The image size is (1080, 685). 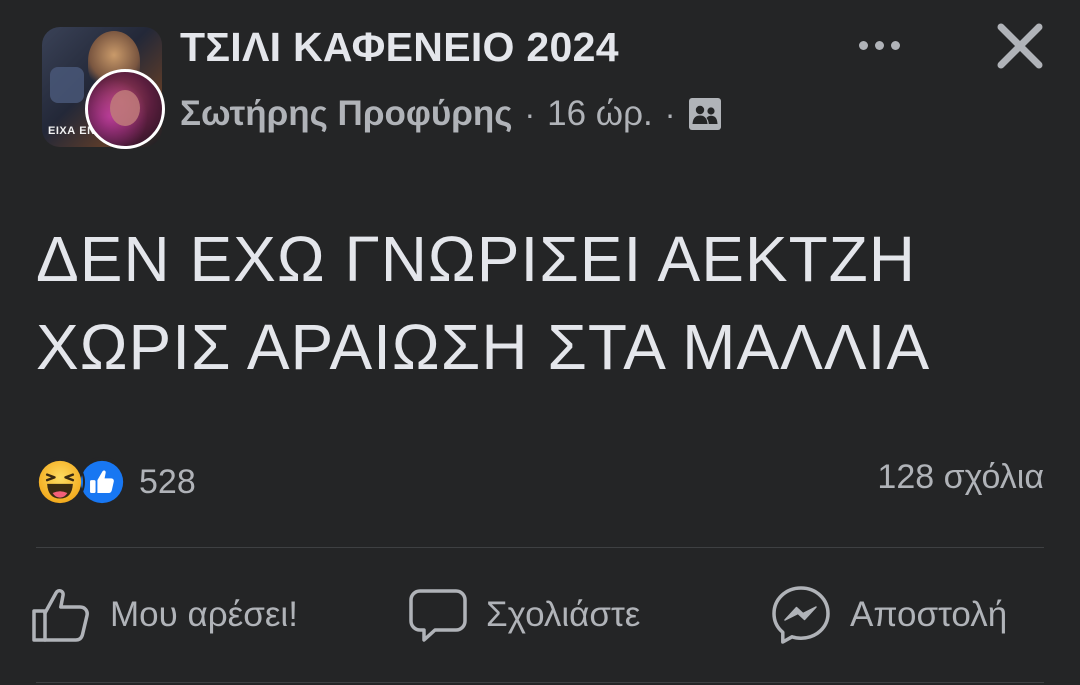 What do you see at coordinates (399, 47) in the screenshot?
I see `group-name: ΤΣΙΛΙ ΚΑΦΕΝΕΙΟ 2024` at bounding box center [399, 47].